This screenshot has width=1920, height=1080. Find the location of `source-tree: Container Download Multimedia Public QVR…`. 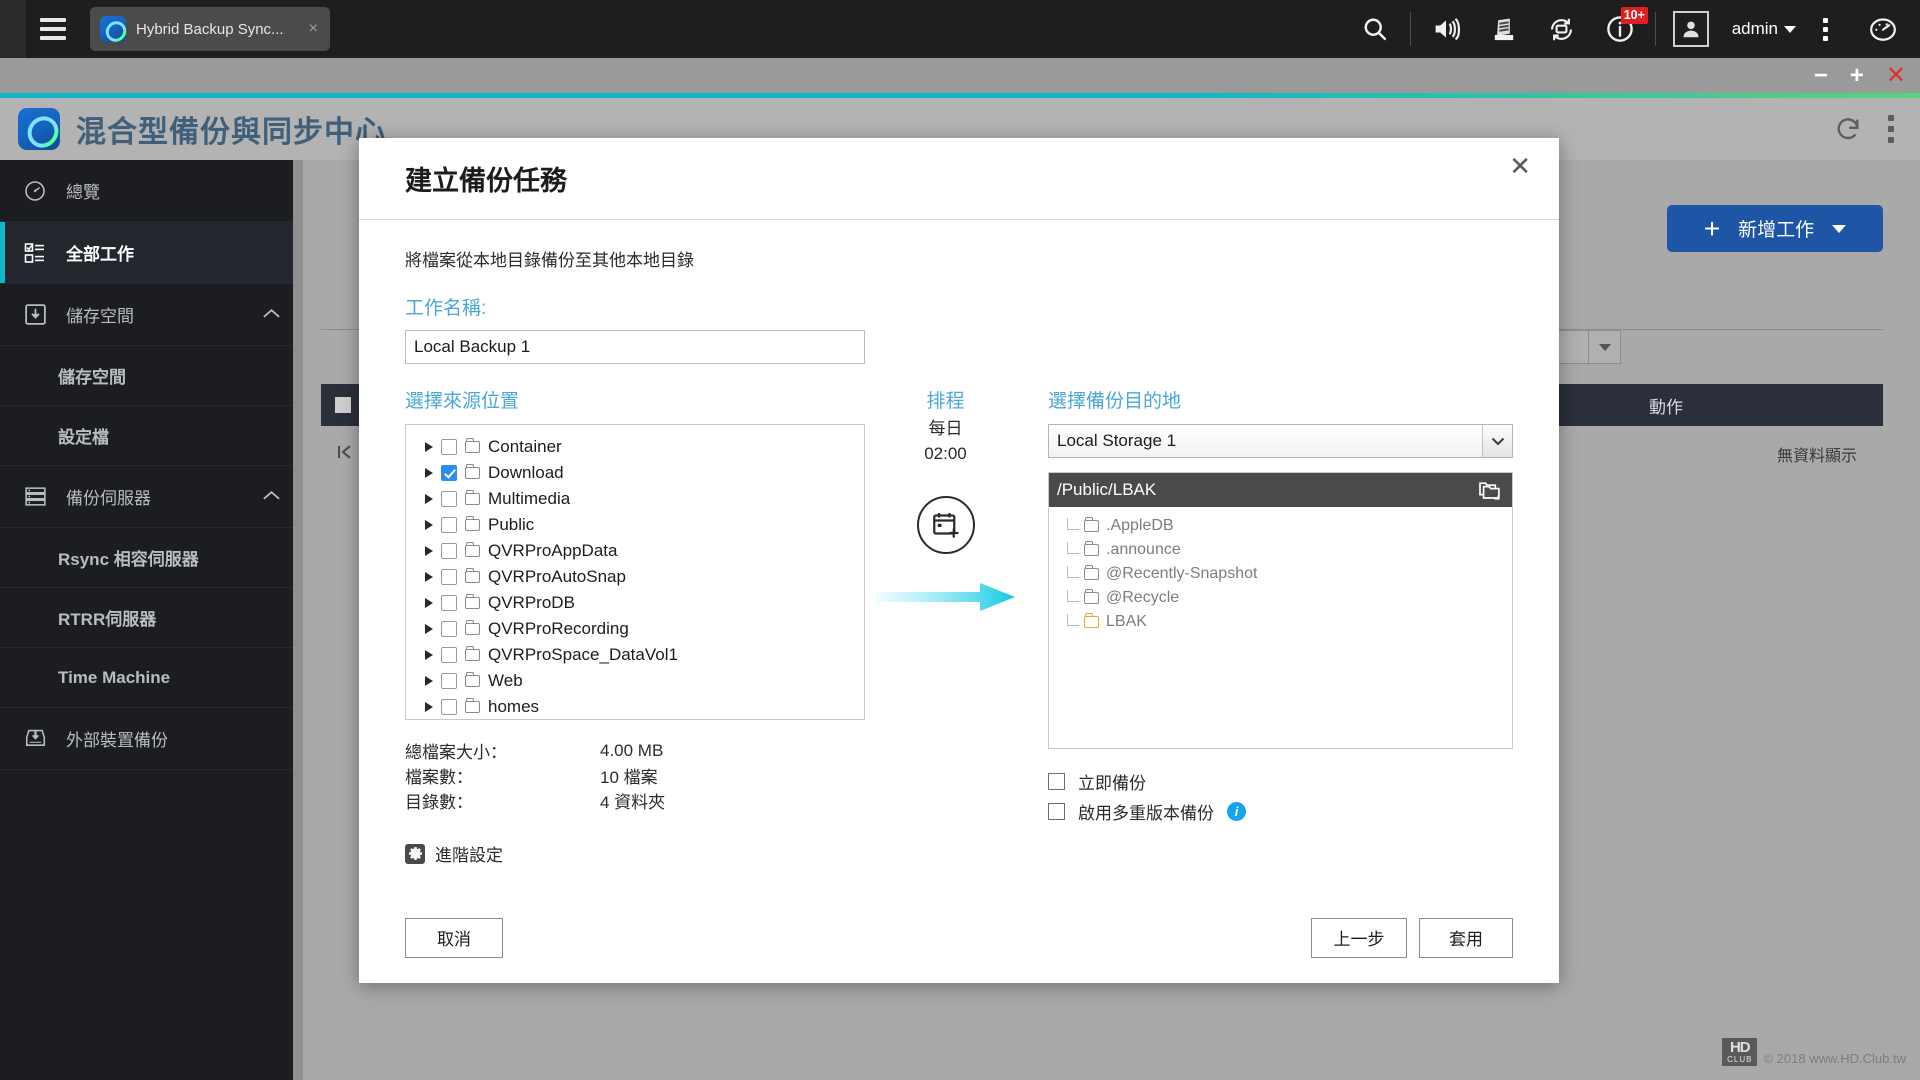

source-tree: Container Download Multimedia Public QVR… is located at coordinates (635, 572).